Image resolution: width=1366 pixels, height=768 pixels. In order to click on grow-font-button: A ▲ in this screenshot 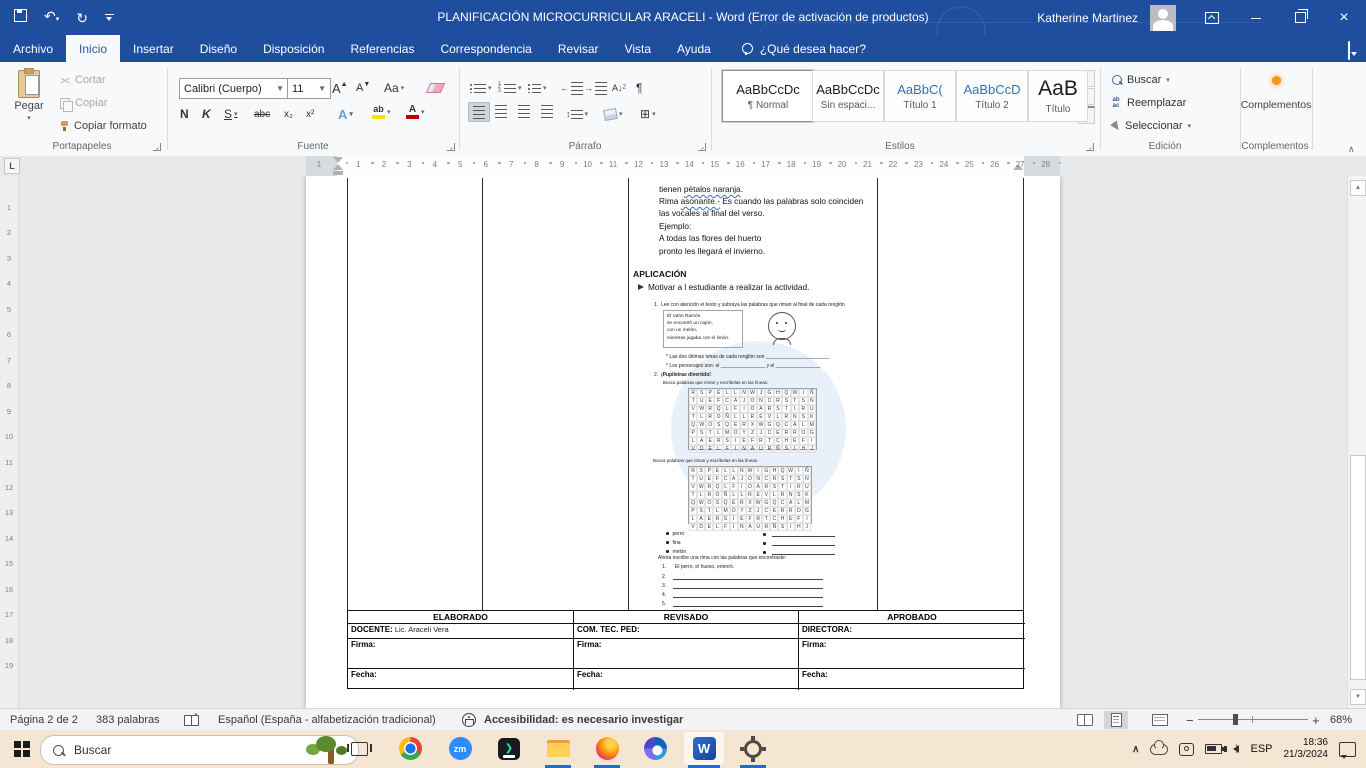, I will do `click(340, 88)`.